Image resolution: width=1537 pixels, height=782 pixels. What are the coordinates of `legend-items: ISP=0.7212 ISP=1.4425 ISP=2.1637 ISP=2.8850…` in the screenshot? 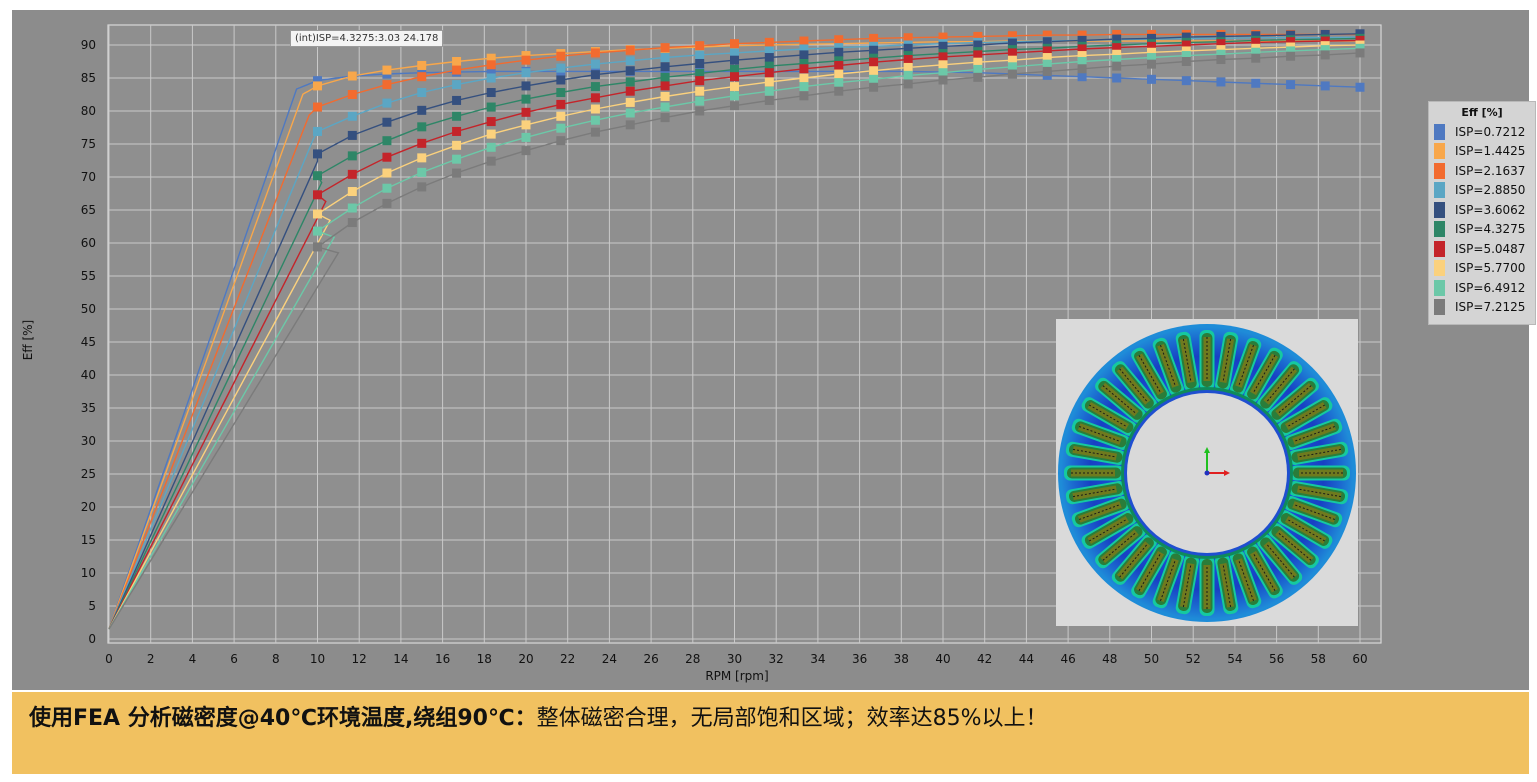 It's located at (1482, 219).